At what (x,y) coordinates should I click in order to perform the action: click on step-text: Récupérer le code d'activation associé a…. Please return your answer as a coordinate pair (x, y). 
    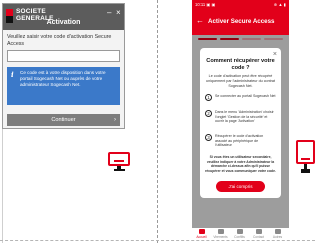
    Looking at the image, I should click on (239, 141).